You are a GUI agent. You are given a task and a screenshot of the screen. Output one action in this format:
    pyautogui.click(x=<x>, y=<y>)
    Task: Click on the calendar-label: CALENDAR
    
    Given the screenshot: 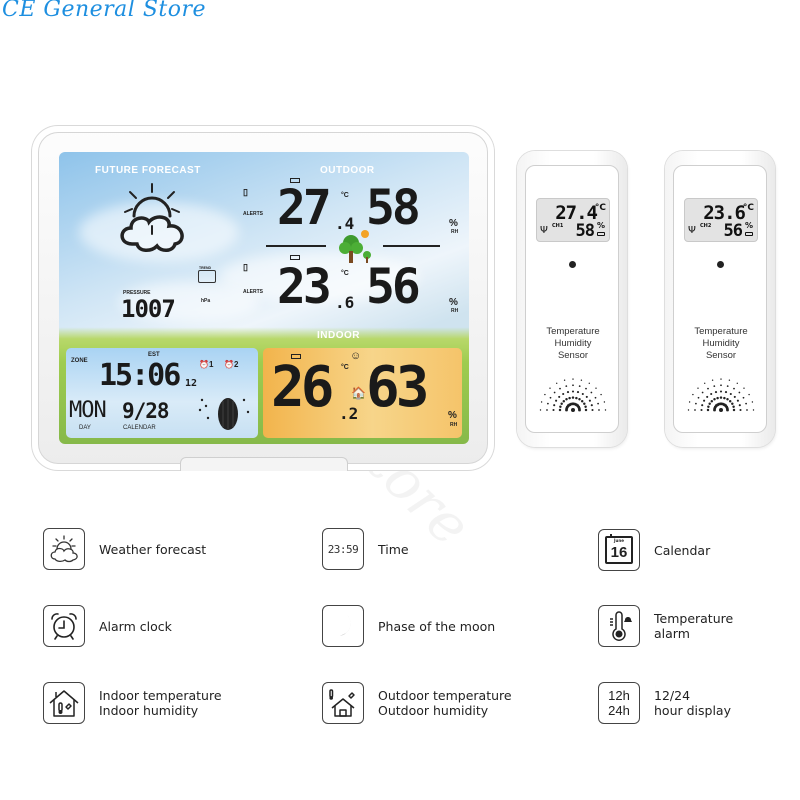 What is the action you would take?
    pyautogui.click(x=139, y=428)
    